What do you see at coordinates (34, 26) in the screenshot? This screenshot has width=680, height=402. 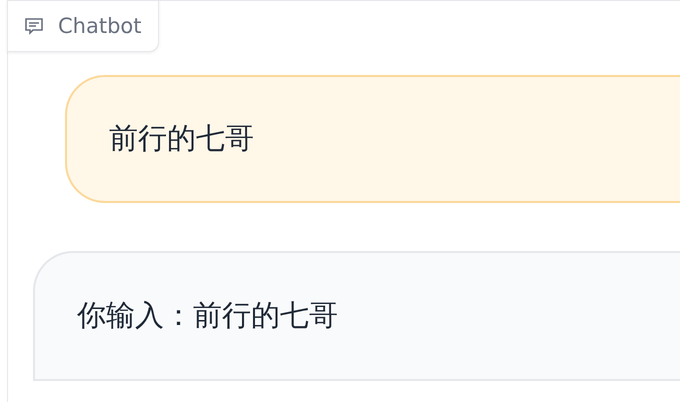 I see `chat-icon` at bounding box center [34, 26].